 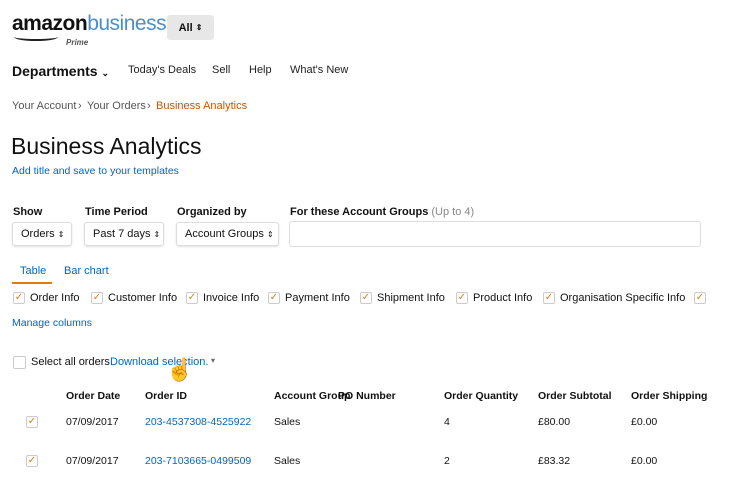 What do you see at coordinates (44, 106) in the screenshot?
I see `breadcrumb-your-account: Your Account` at bounding box center [44, 106].